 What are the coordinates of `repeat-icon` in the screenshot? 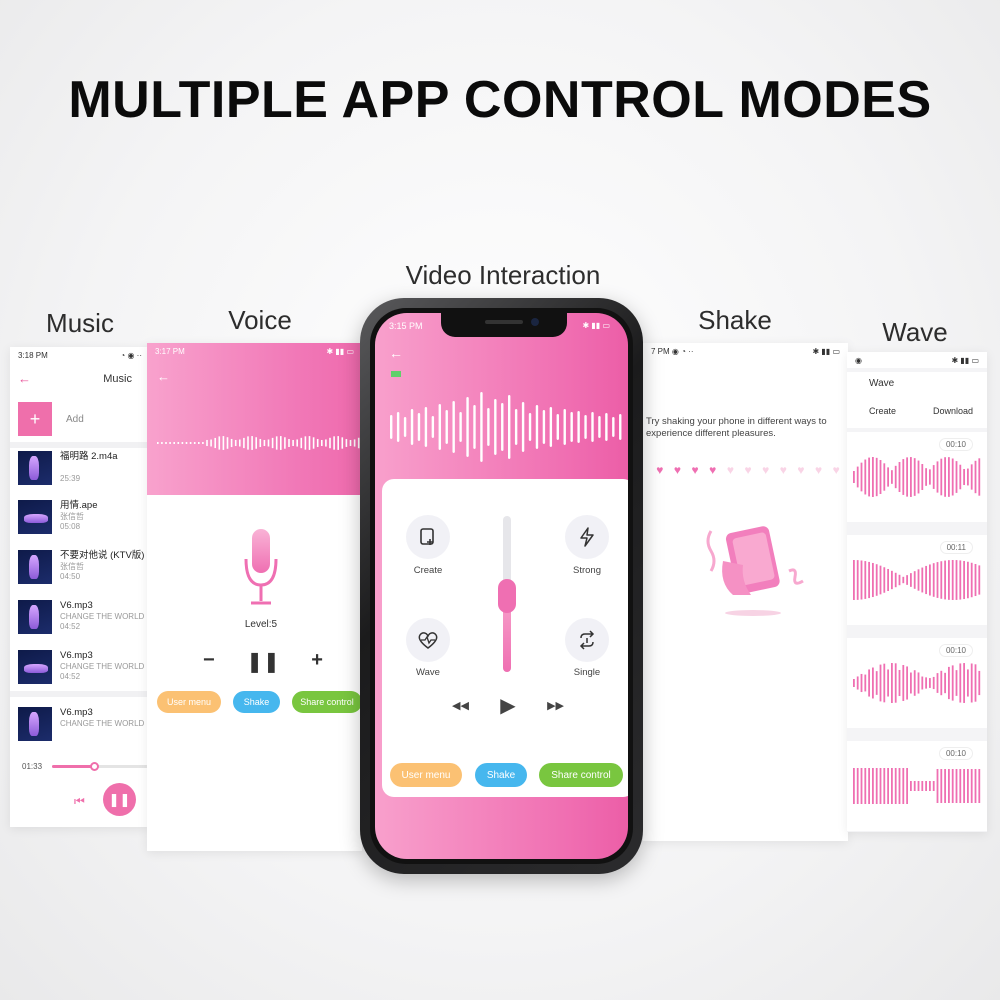 It's located at (587, 640).